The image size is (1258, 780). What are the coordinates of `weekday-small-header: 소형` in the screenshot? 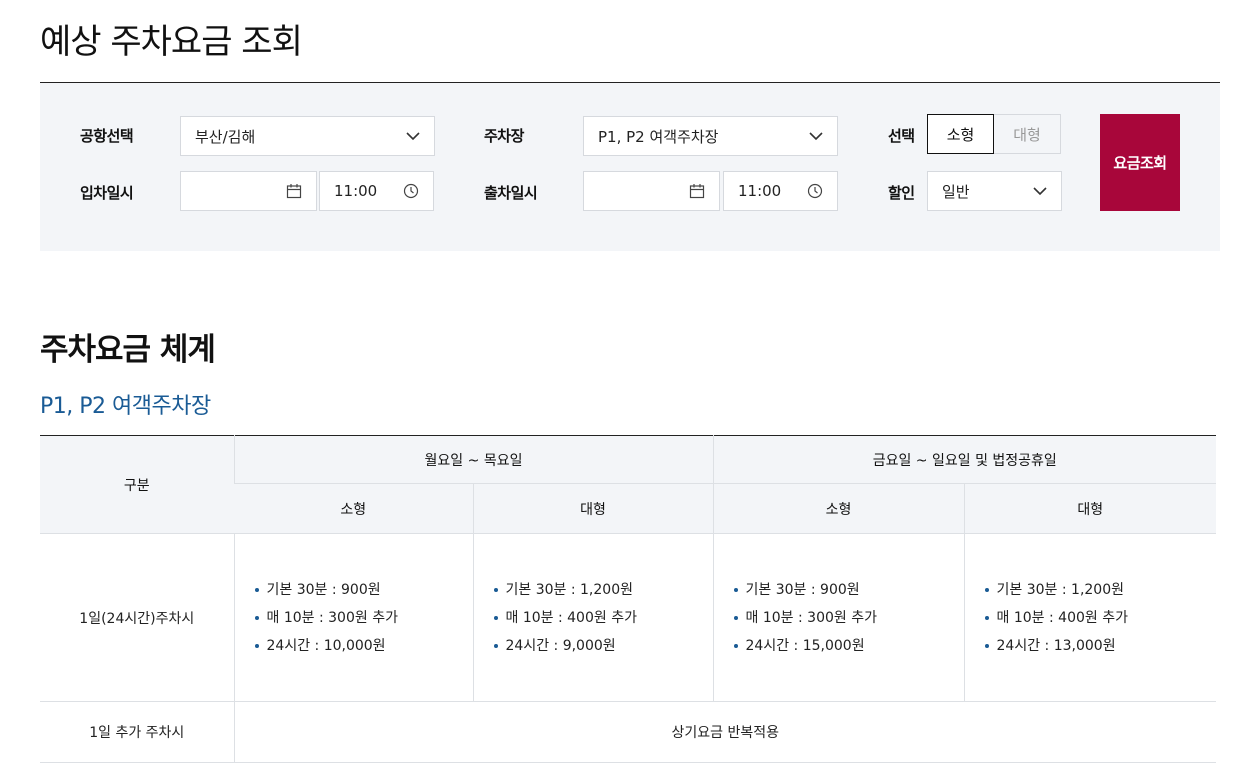 It's located at (353, 508).